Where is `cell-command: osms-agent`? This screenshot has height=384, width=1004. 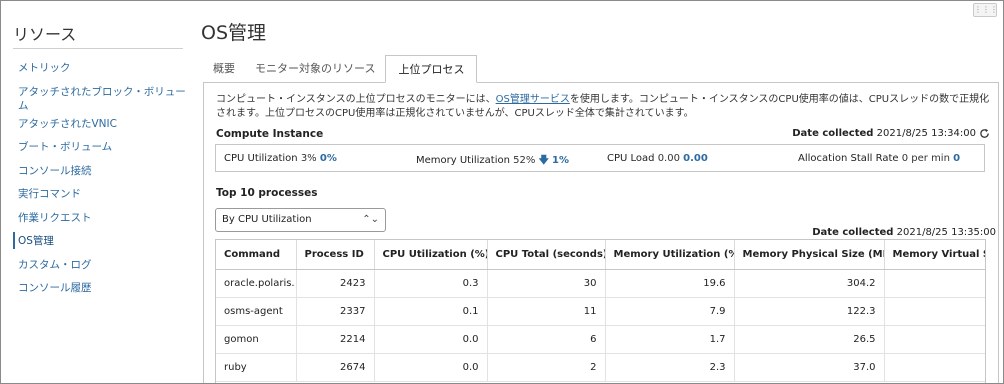
cell-command: osms-agent is located at coordinates (256, 311).